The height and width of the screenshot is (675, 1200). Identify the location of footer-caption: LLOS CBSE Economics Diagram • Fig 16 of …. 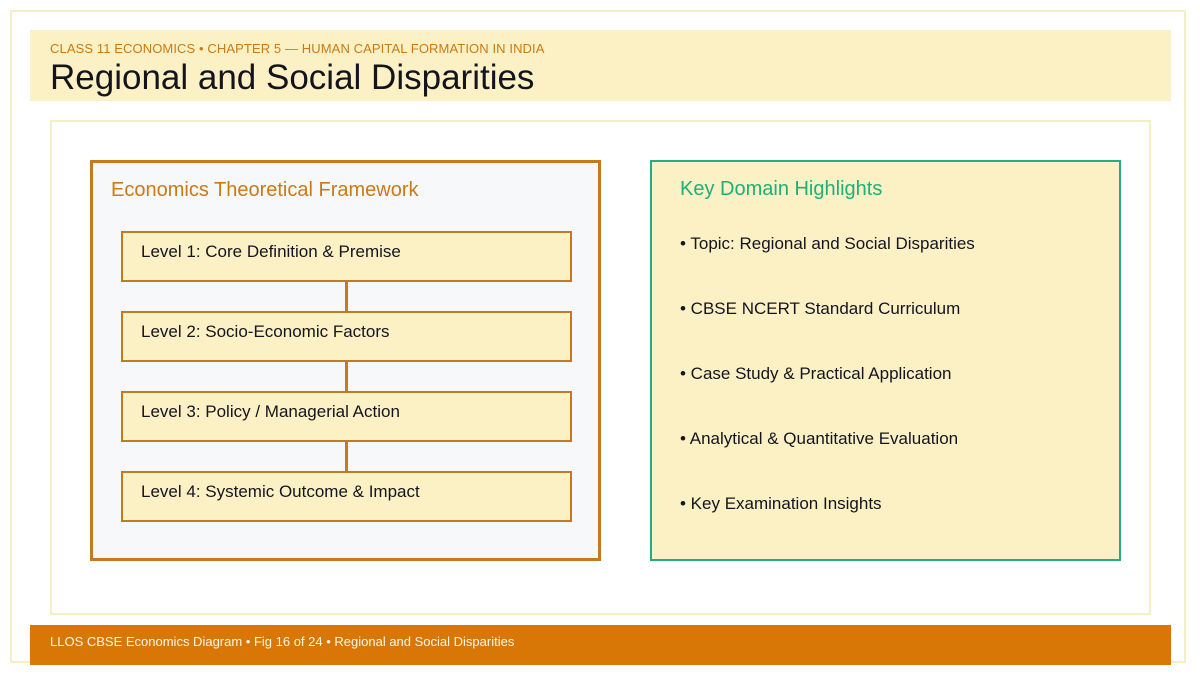
(282, 641).